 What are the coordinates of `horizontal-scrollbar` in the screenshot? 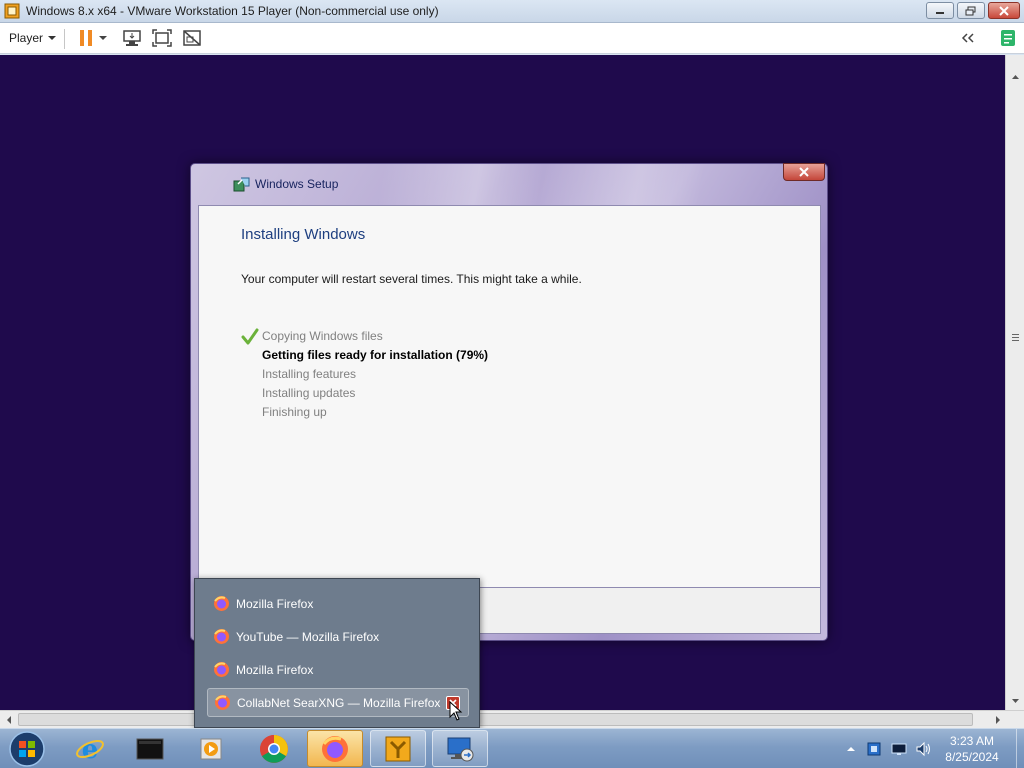 It's located at (512, 719).